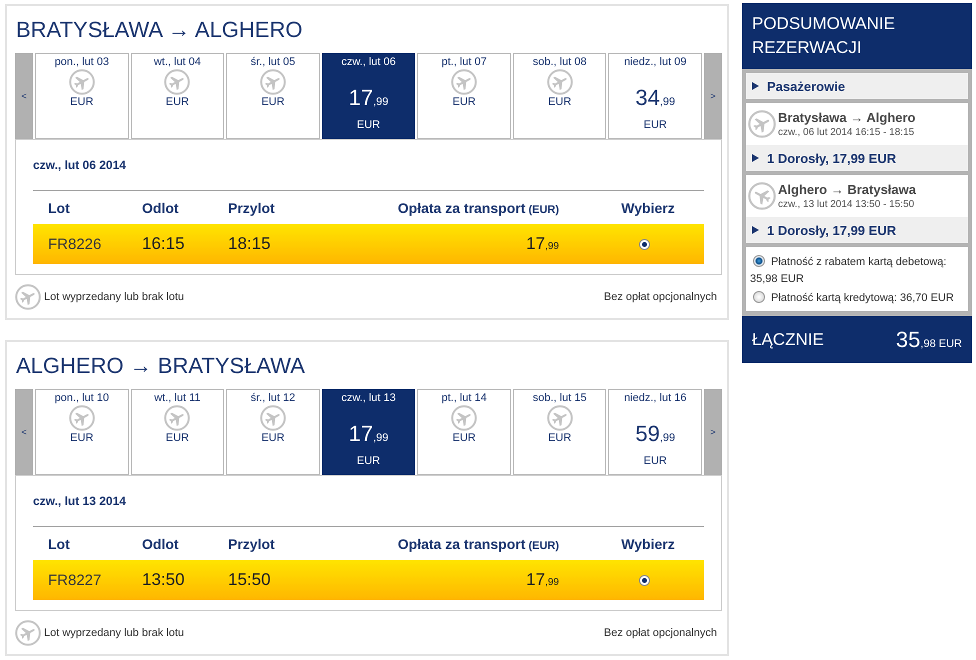 The height and width of the screenshot is (660, 976). Describe the element at coordinates (368, 244) in the screenshot. I see `flight-row: FR8226 16:15 18:15 17,99` at that location.